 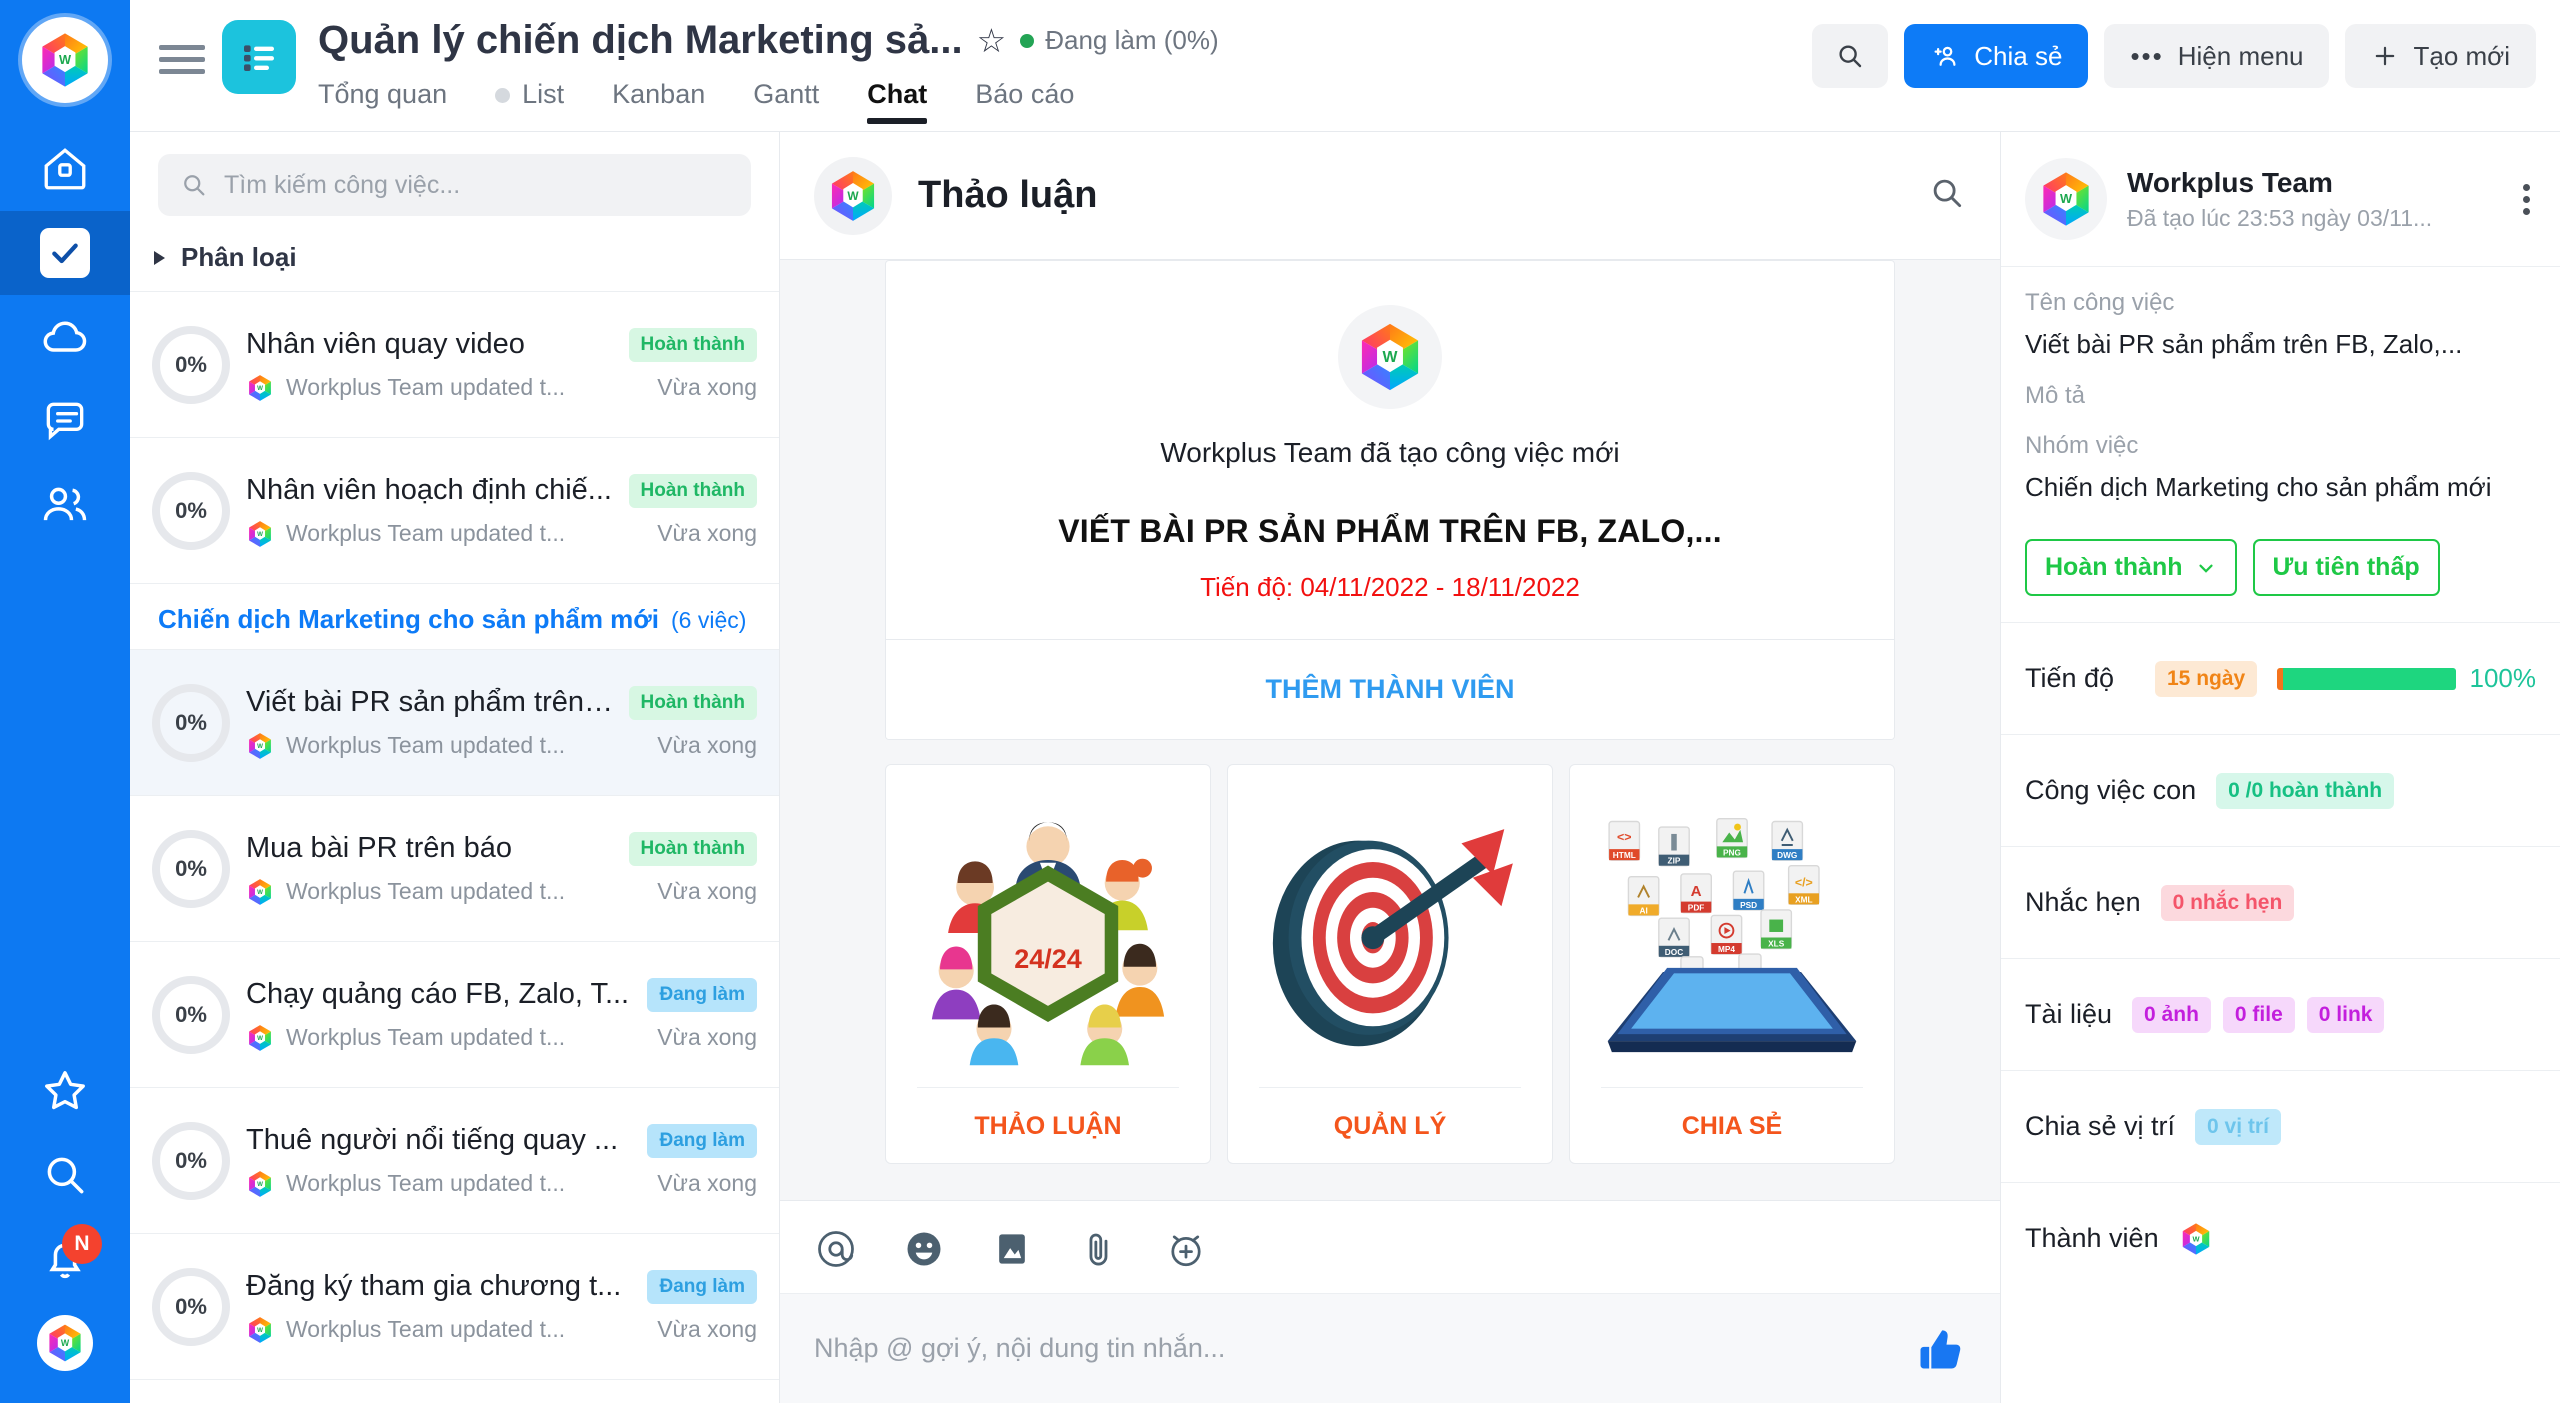 I want to click on cloud-icon, so click(x=65, y=336).